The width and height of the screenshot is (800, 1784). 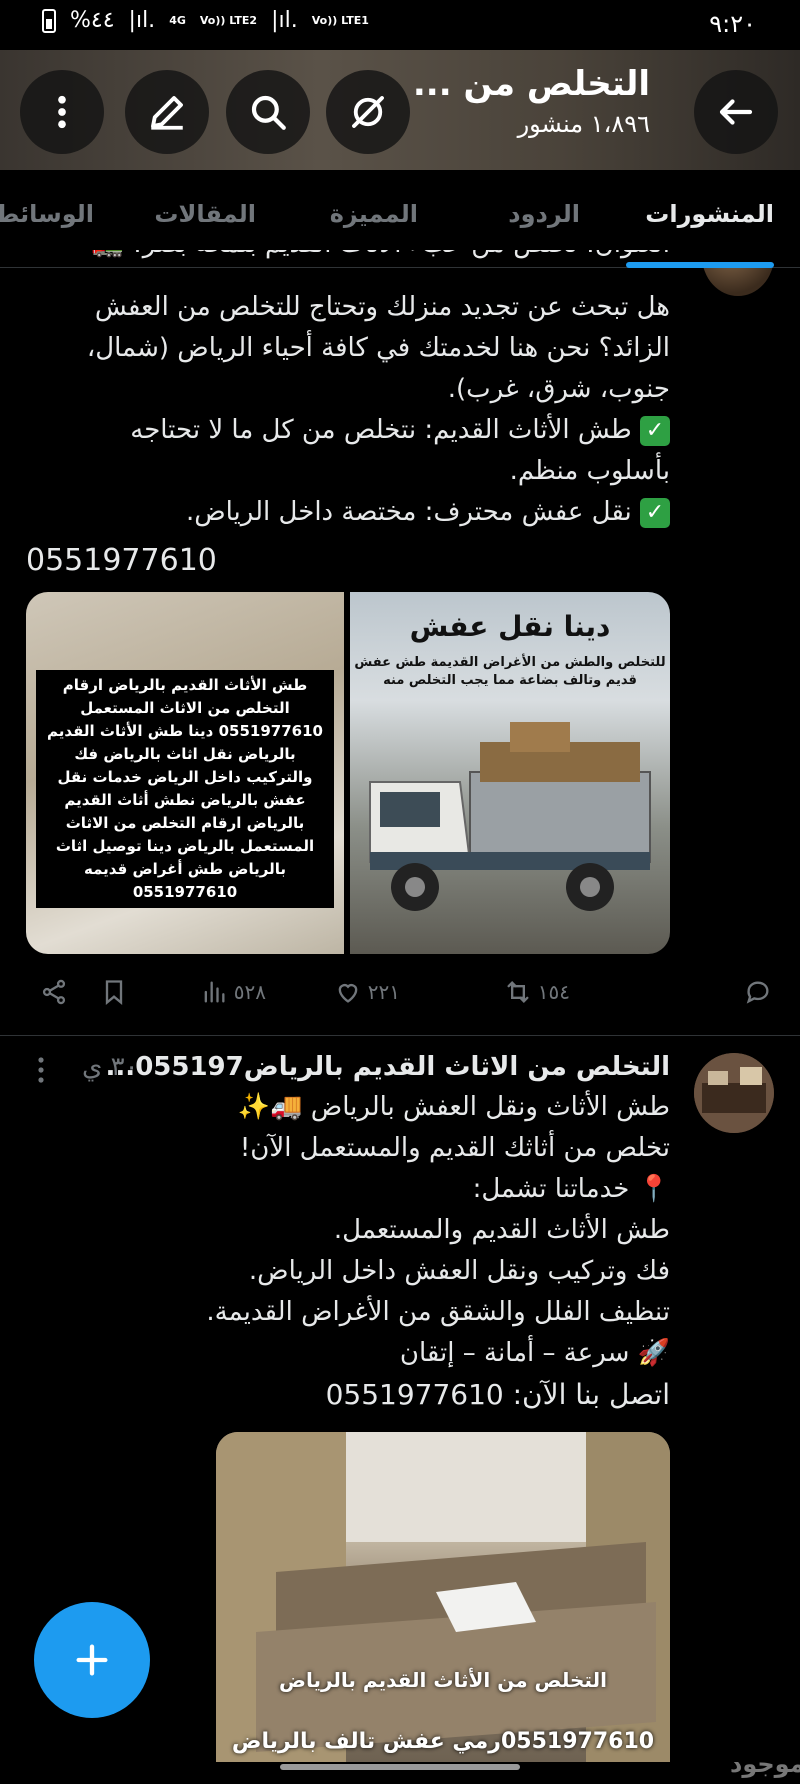 I want to click on plus-icon, so click(x=92, y=1660).